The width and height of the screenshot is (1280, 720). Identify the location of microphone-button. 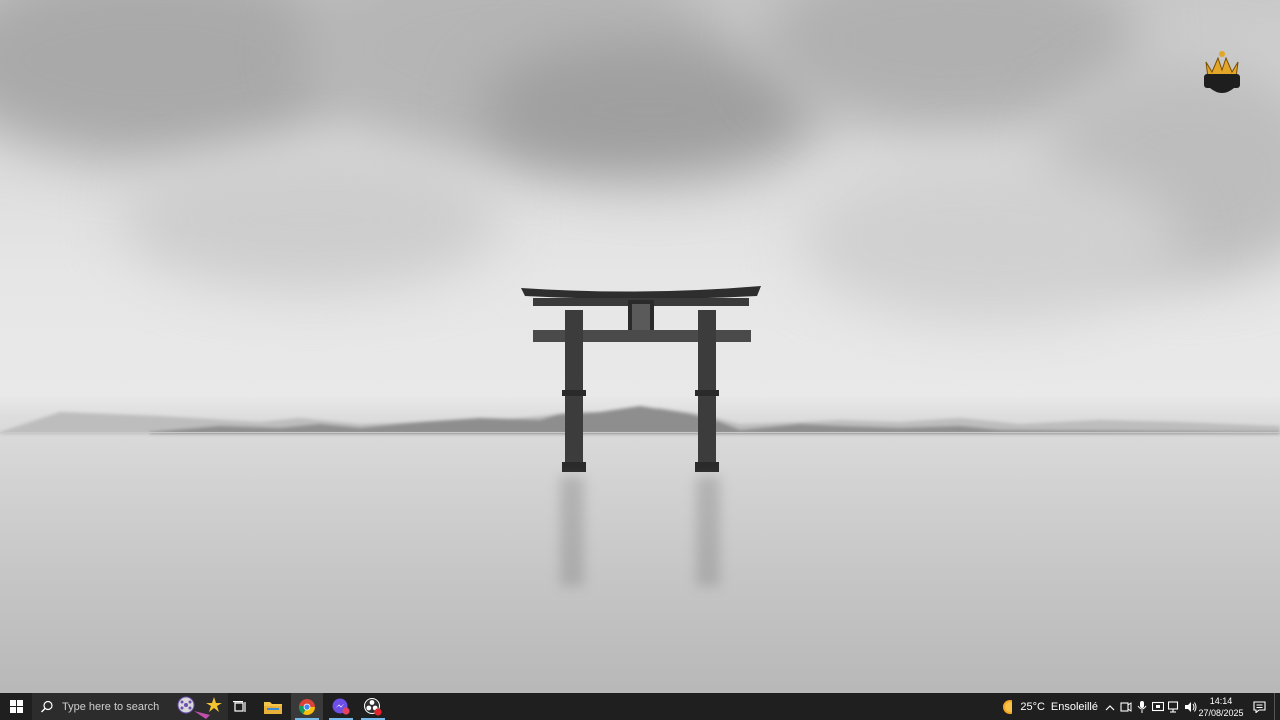
(1142, 706).